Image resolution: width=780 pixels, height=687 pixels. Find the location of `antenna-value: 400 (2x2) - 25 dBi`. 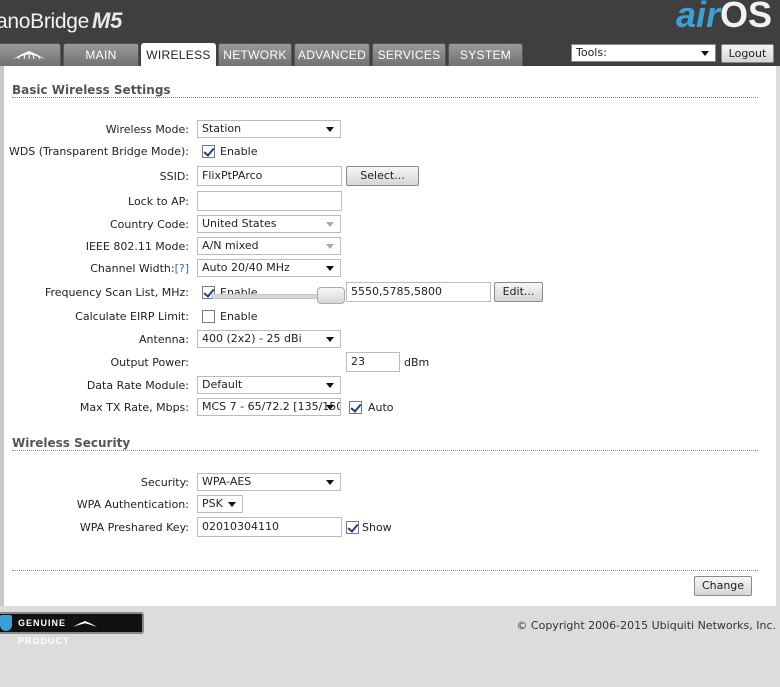

antenna-value: 400 (2x2) - 25 dBi is located at coordinates (252, 338).